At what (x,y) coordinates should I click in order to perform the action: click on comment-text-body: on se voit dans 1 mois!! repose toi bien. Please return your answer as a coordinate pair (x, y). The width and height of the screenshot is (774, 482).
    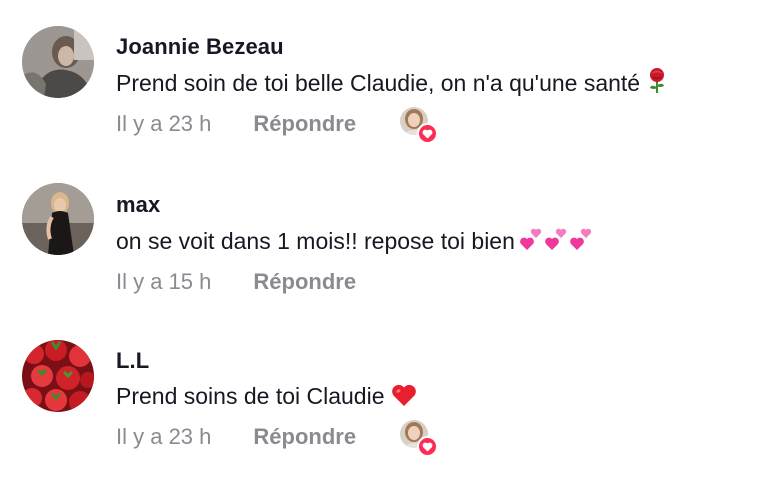
    Looking at the image, I should click on (315, 241).